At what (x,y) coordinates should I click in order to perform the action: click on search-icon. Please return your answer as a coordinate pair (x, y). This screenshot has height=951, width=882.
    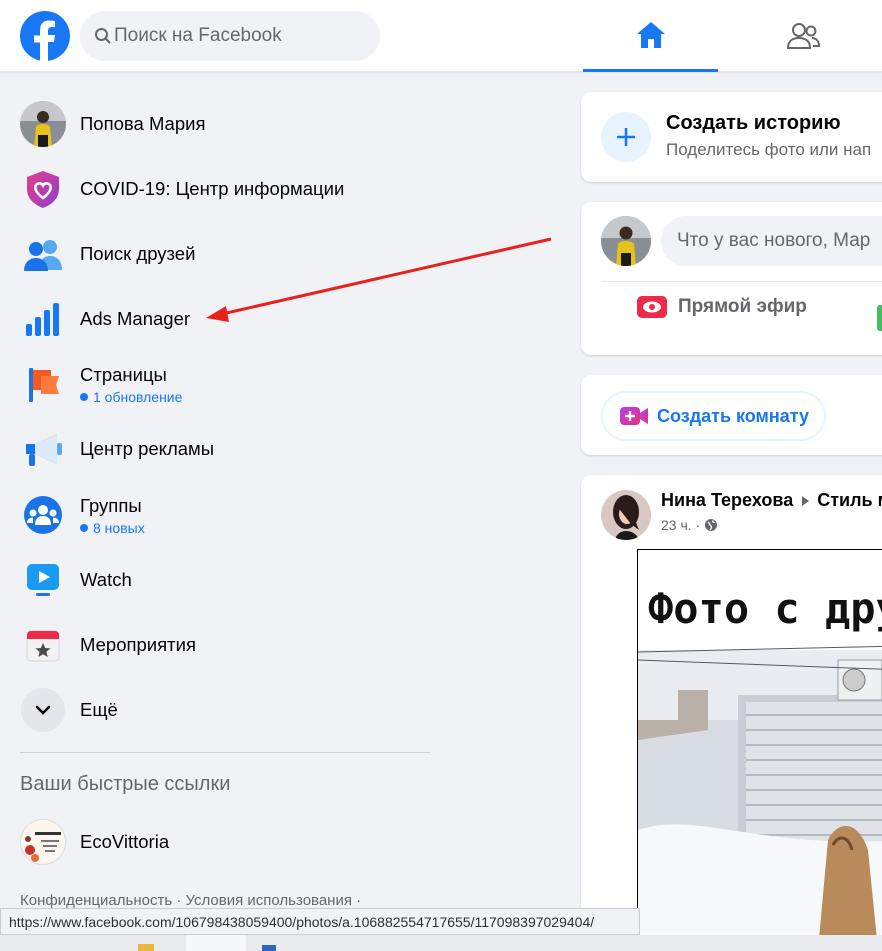
    Looking at the image, I should click on (103, 36).